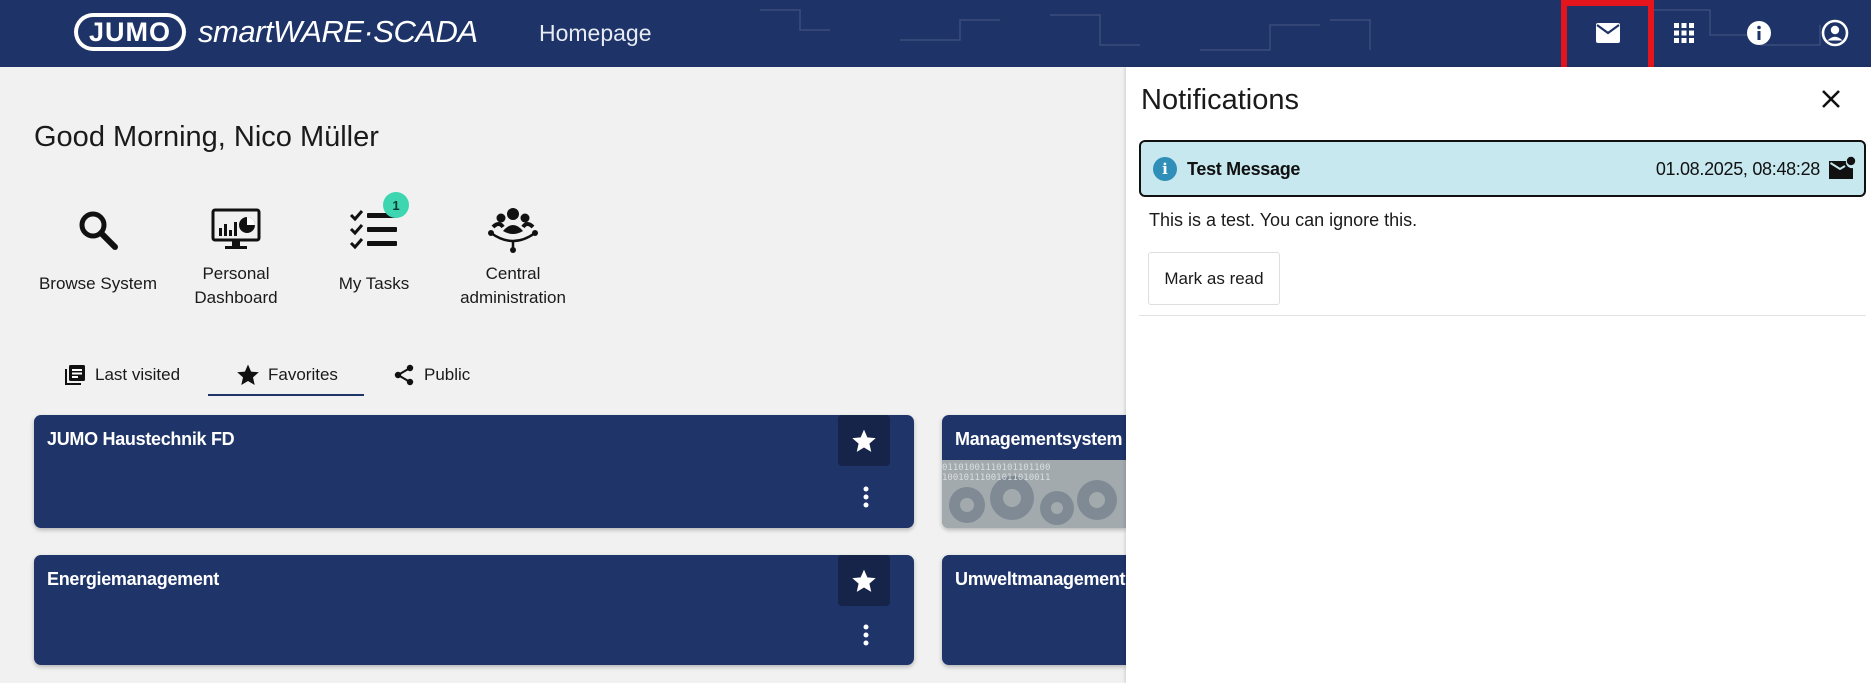 This screenshot has height=683, width=1871. What do you see at coordinates (1039, 439) in the screenshot?
I see `card-title: Managementsystem` at bounding box center [1039, 439].